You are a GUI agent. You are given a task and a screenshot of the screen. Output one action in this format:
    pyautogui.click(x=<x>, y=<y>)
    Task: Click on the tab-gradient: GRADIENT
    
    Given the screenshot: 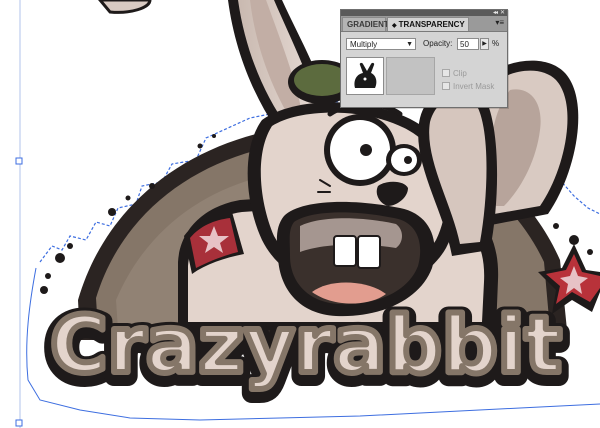 What is the action you would take?
    pyautogui.click(x=365, y=24)
    